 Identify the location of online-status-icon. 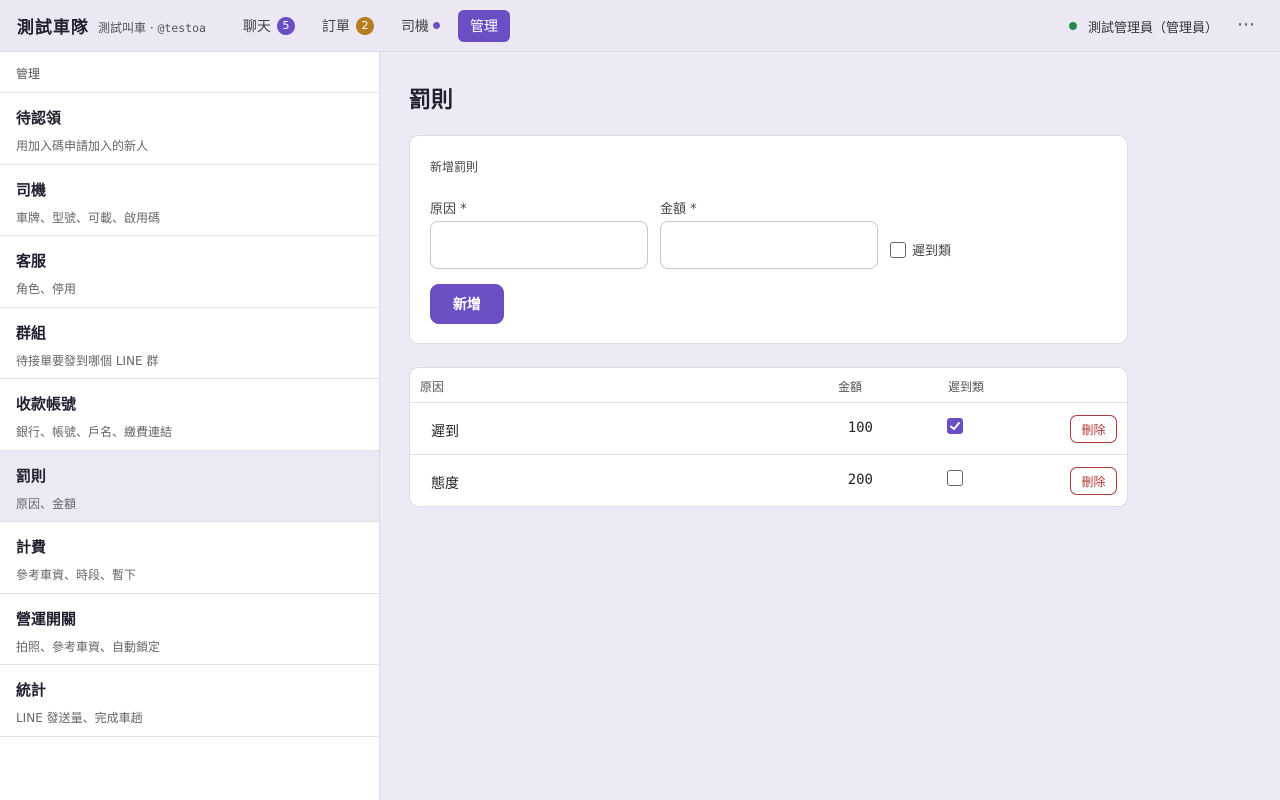
(1072, 26).